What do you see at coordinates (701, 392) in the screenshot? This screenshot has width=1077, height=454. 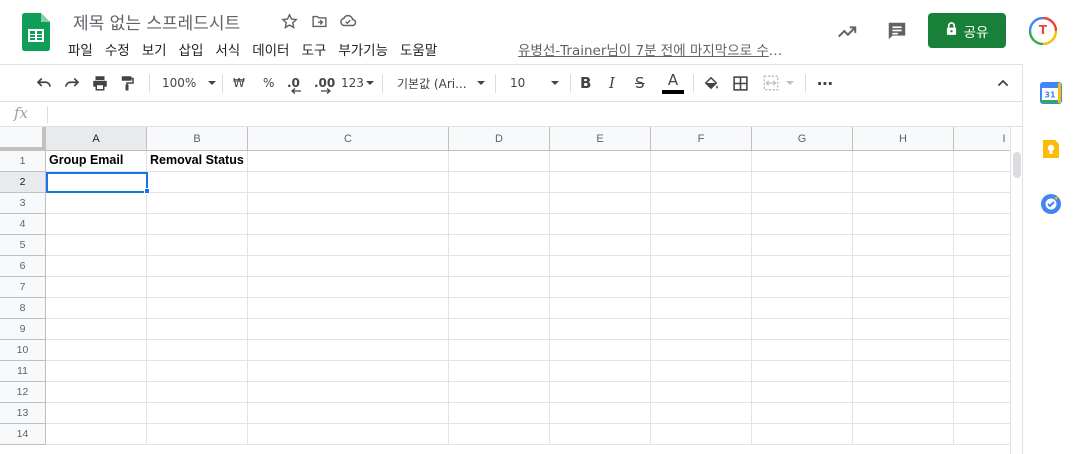 I see `cell-f12` at bounding box center [701, 392].